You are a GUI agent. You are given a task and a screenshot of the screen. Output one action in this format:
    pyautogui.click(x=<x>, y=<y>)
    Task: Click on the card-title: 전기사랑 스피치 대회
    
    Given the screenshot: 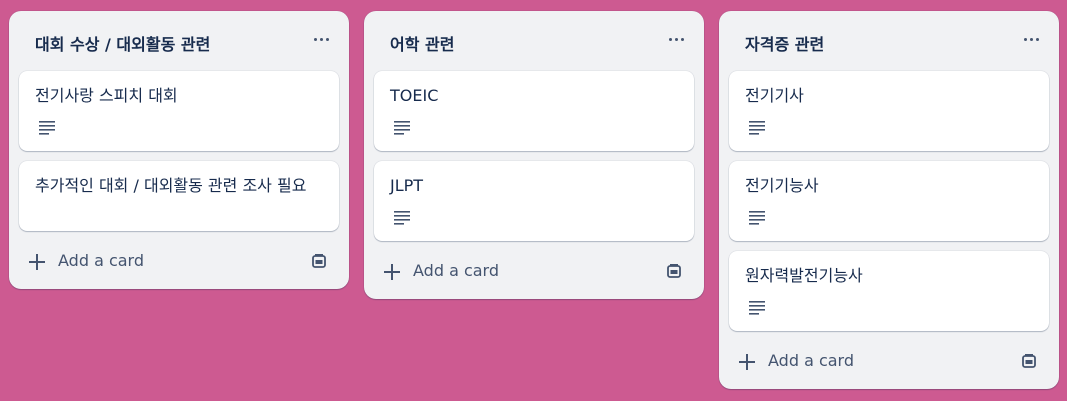 What is the action you would take?
    pyautogui.click(x=106, y=95)
    